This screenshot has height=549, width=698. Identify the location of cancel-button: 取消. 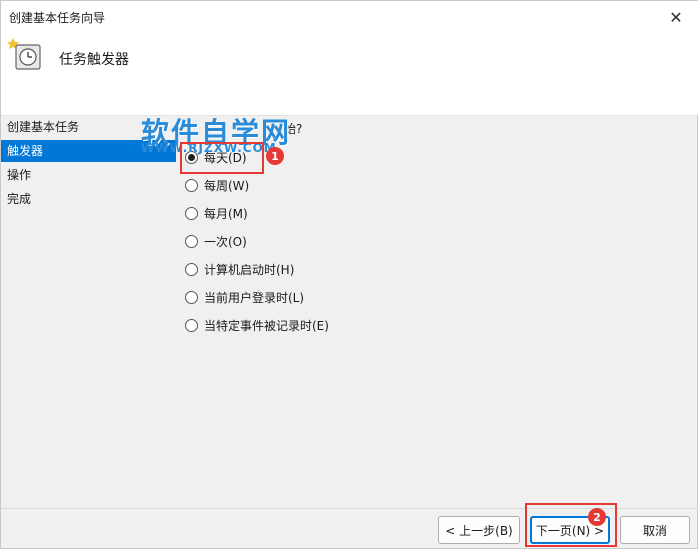
(655, 530).